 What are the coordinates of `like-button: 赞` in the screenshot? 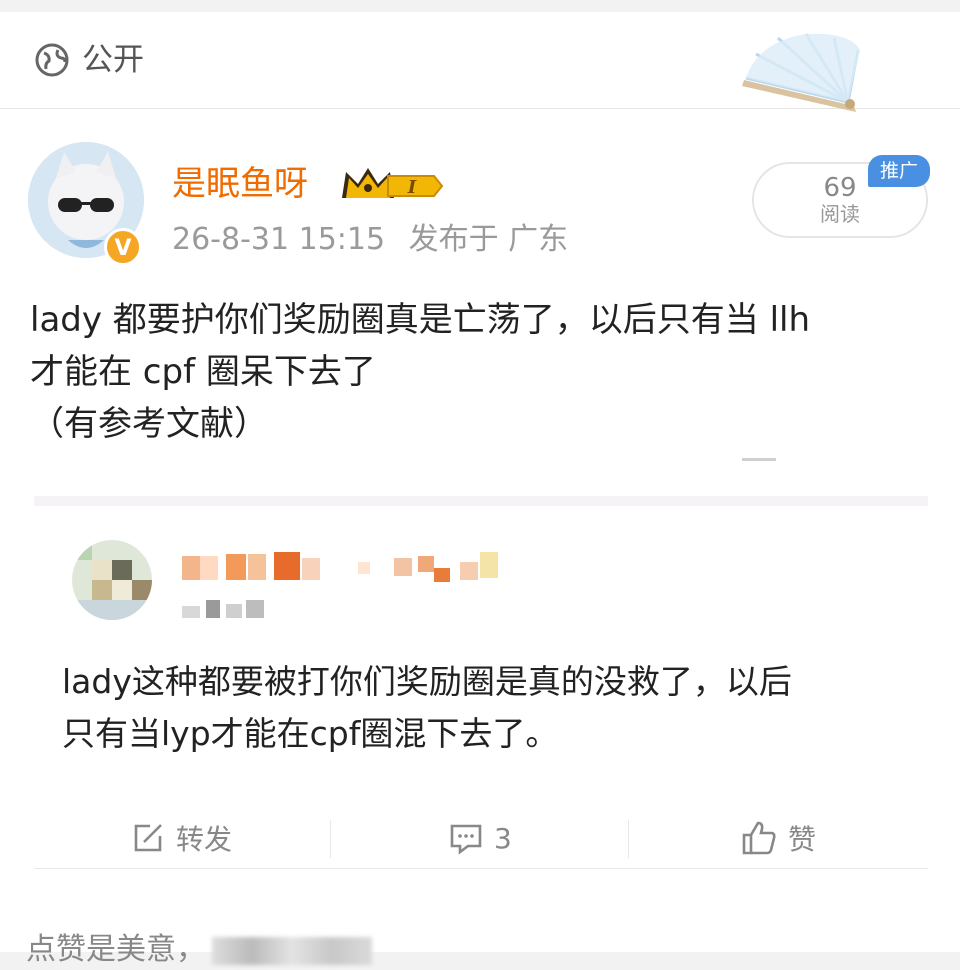 It's located at (778, 838).